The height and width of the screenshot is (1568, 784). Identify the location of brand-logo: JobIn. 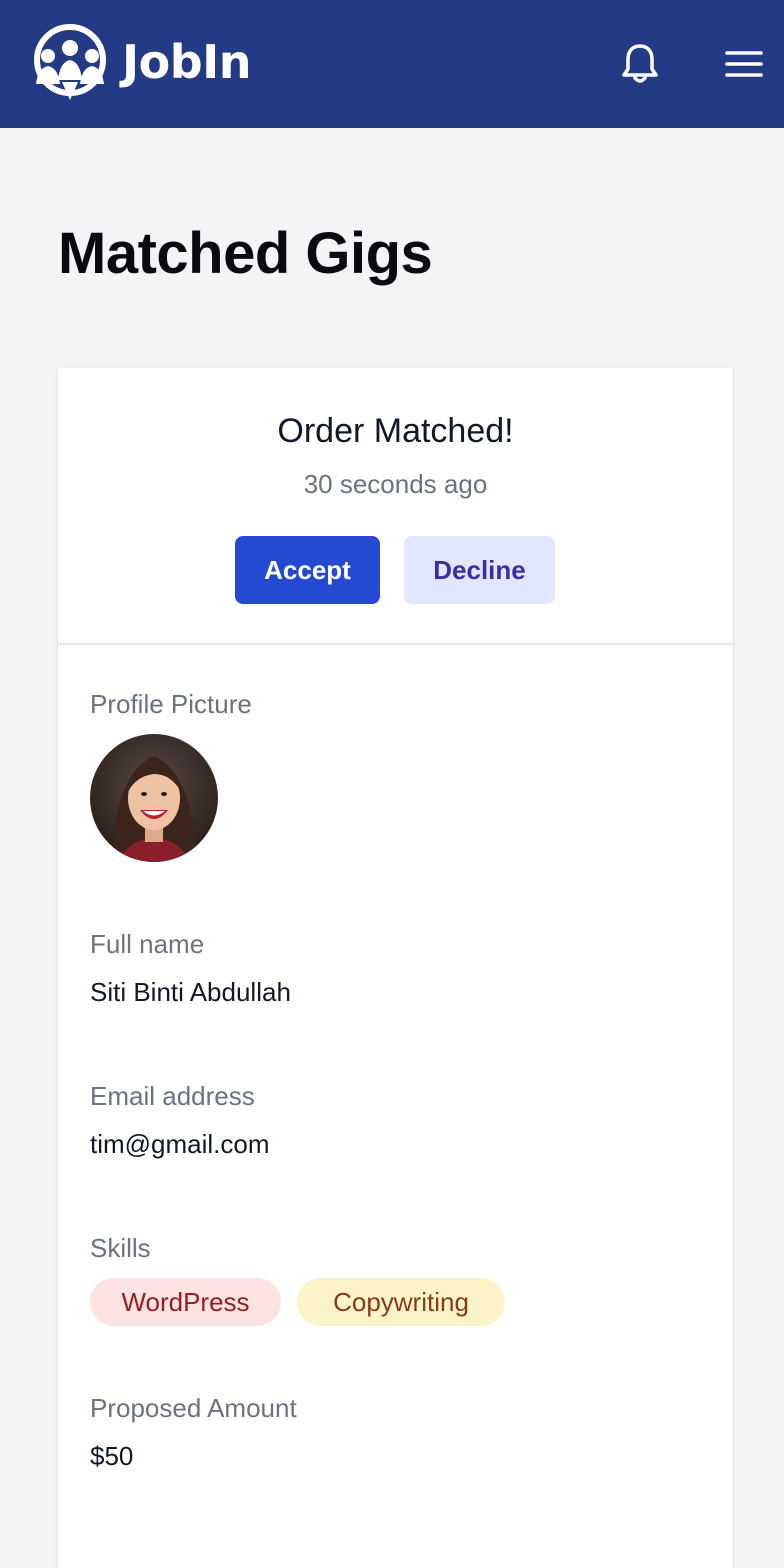
(140, 62).